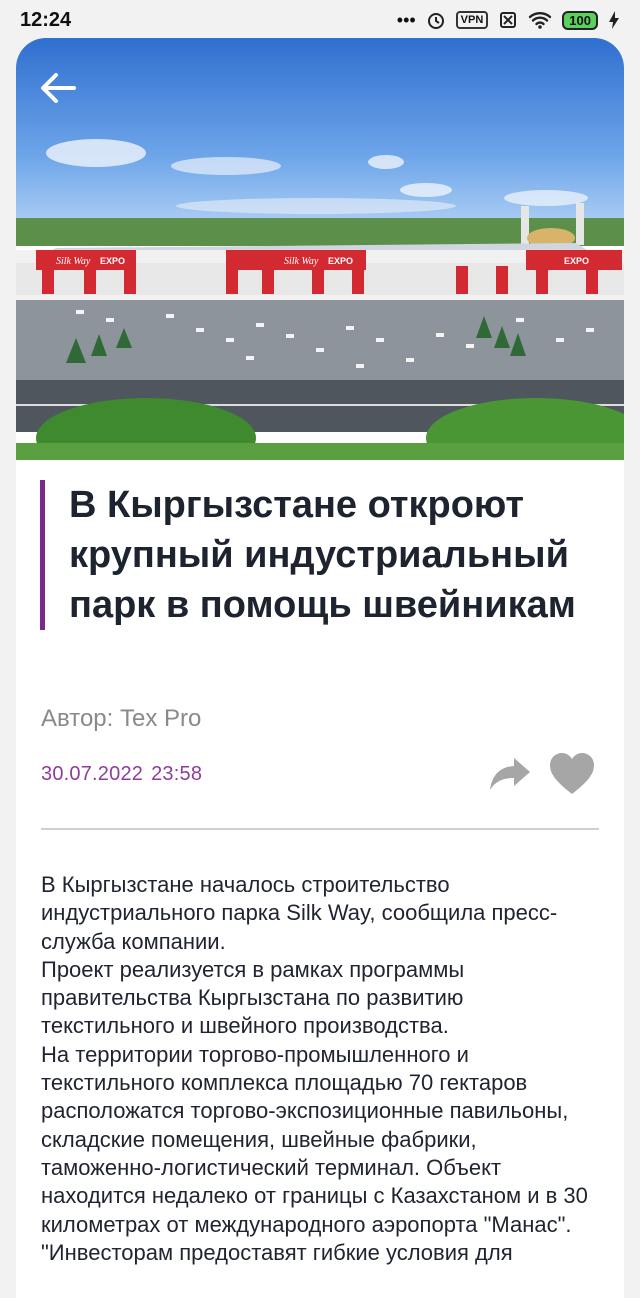 The width and height of the screenshot is (640, 1298). What do you see at coordinates (112, 261) in the screenshot?
I see `hero-sign-expo-left: EXPO` at bounding box center [112, 261].